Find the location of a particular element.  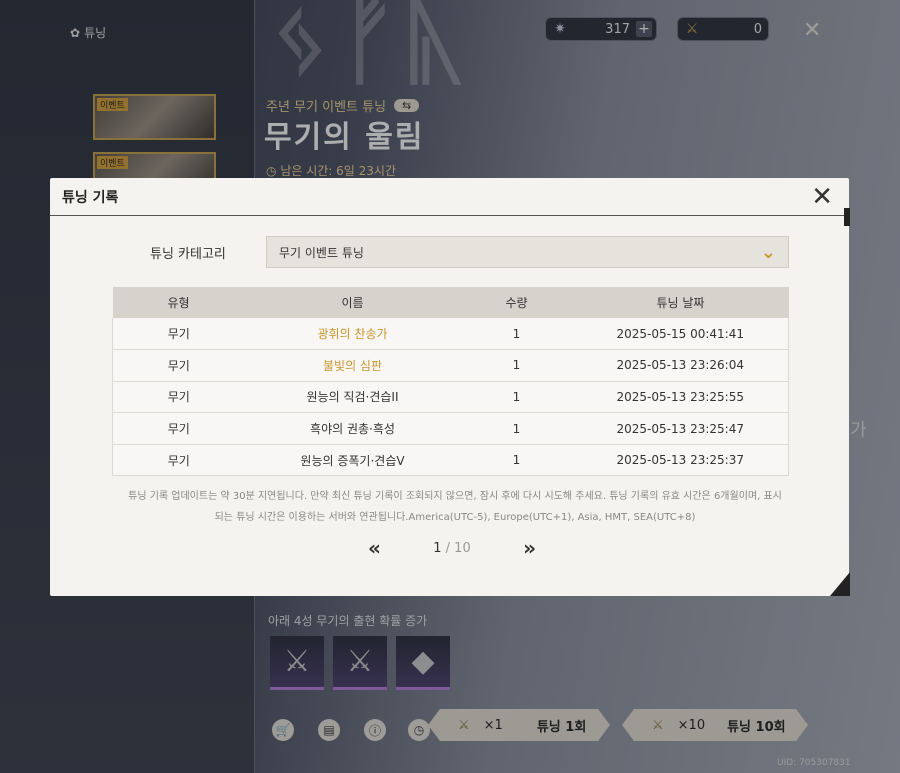

category-dropdown: 무기 이벤트 튜닝 ⌄ is located at coordinates (527, 252).